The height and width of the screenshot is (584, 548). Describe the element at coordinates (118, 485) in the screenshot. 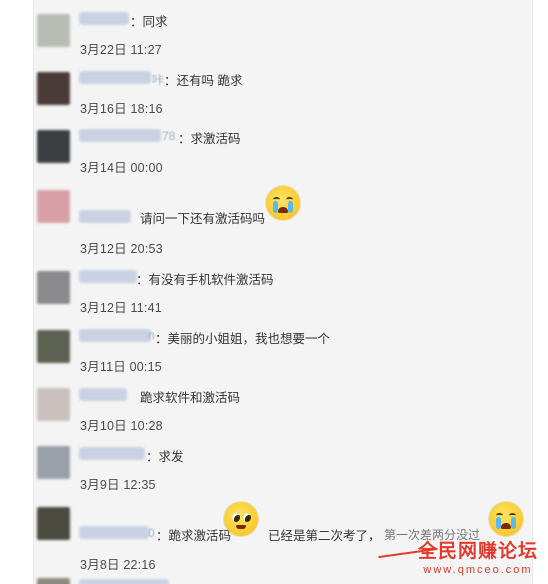

I see `comment-date: 3月9日 12:35` at that location.